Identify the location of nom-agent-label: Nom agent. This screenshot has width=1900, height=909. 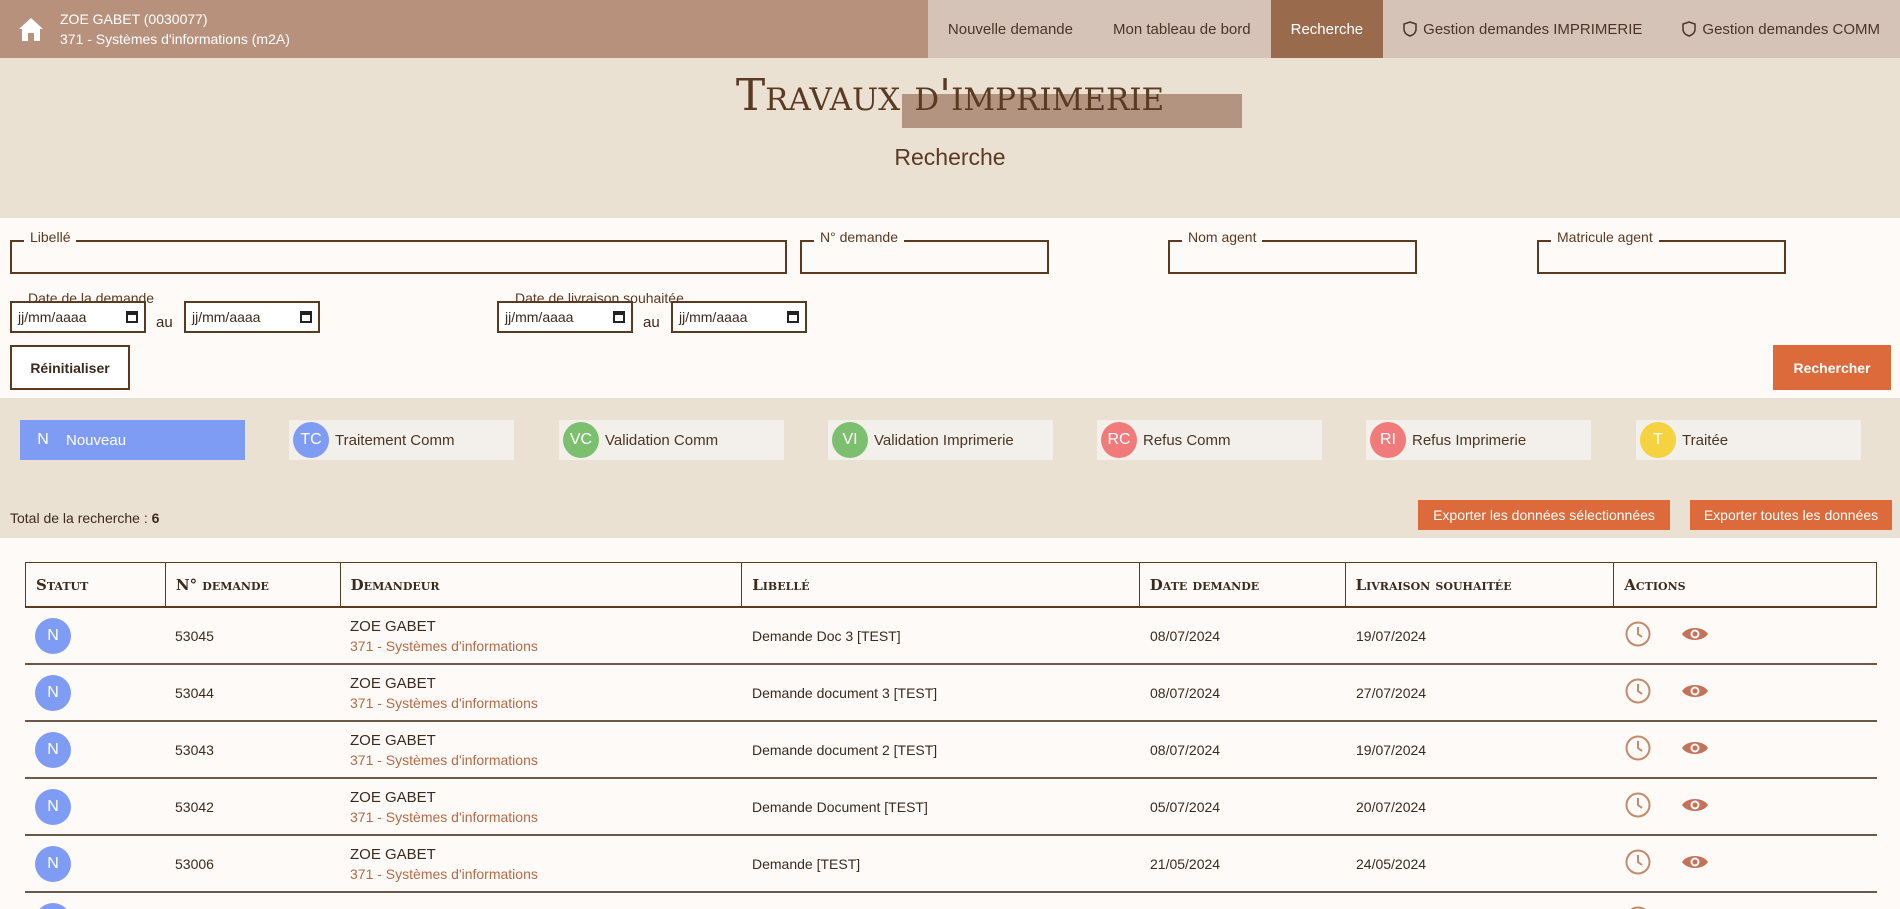
(1222, 237).